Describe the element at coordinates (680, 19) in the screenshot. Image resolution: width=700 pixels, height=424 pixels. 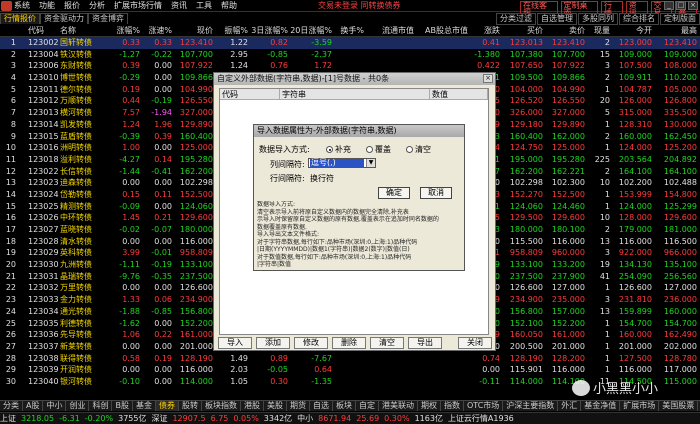
I see `tab-button: 定制版面` at that location.